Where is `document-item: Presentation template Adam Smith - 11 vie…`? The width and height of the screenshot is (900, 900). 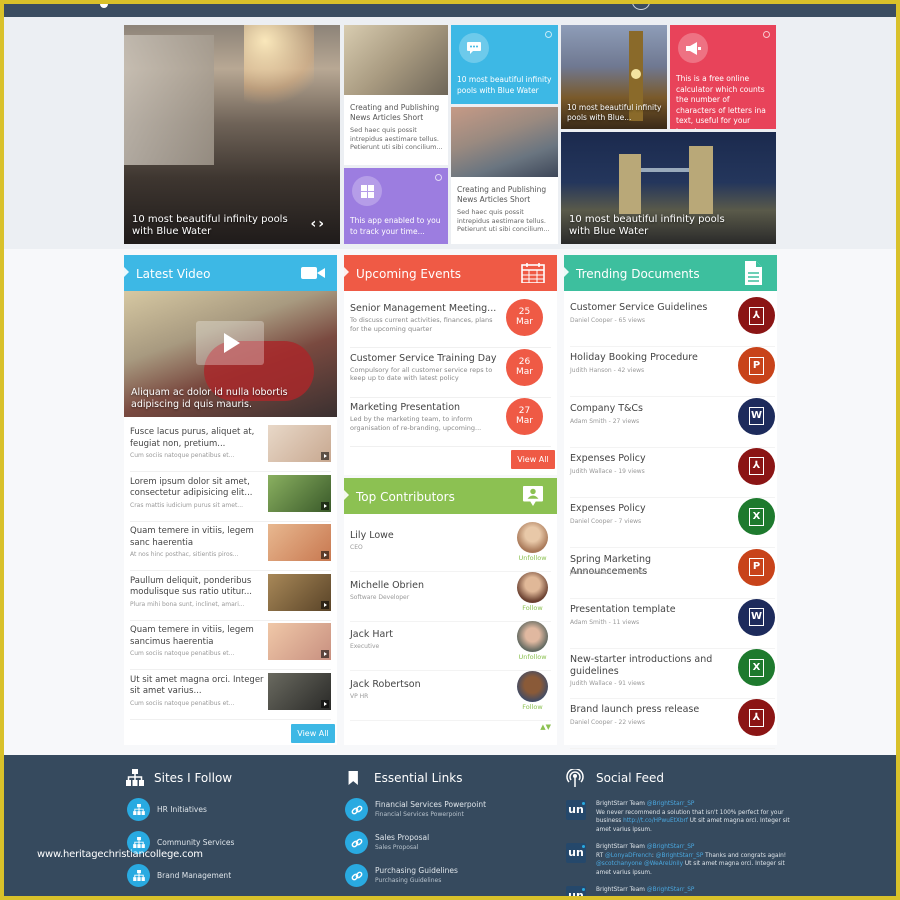
document-item: Presentation template Adam Smith - 11 vie… is located at coordinates (672, 623).